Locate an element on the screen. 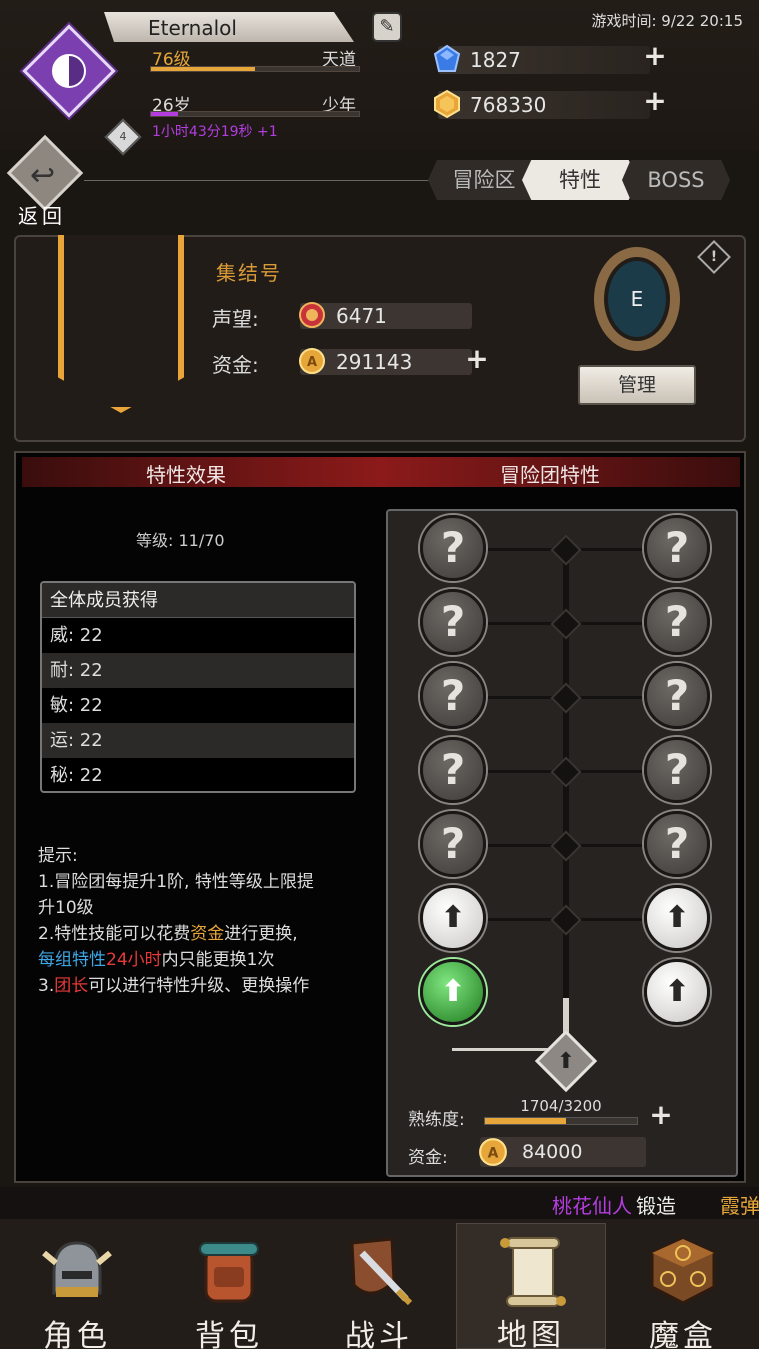 The image size is (759, 1349). age-progress-bar is located at coordinates (255, 114).